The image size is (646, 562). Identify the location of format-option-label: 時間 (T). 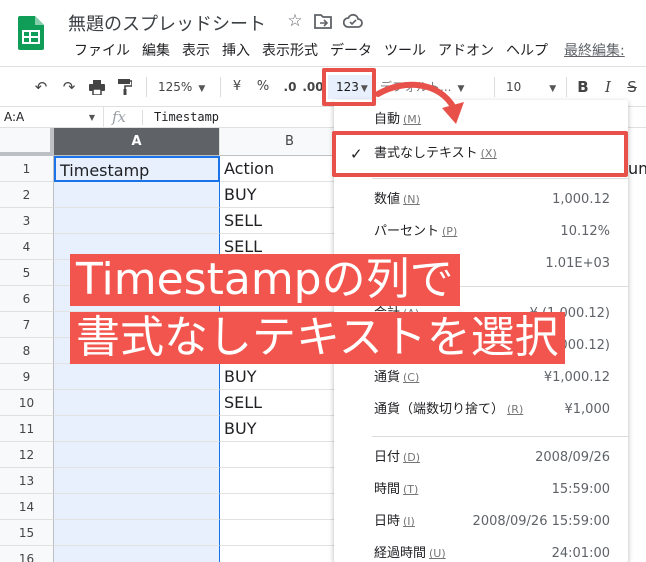
(396, 490).